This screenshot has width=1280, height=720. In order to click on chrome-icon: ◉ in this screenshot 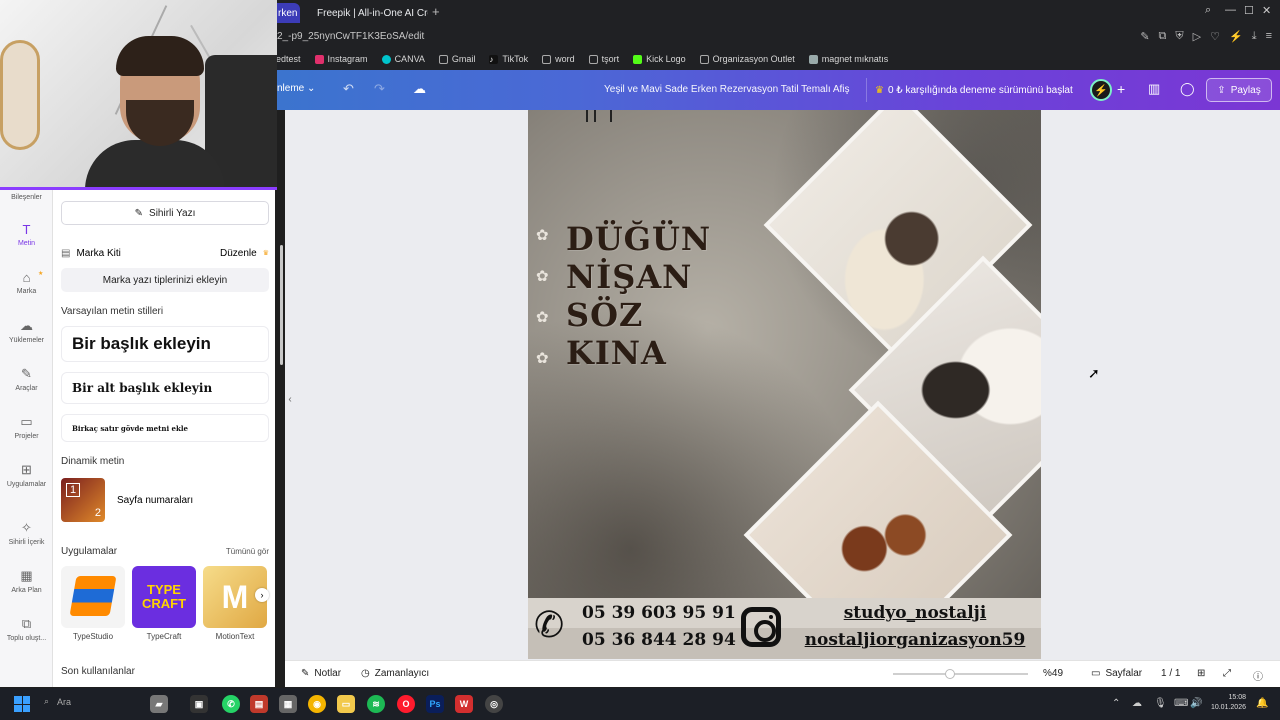, I will do `click(317, 704)`.